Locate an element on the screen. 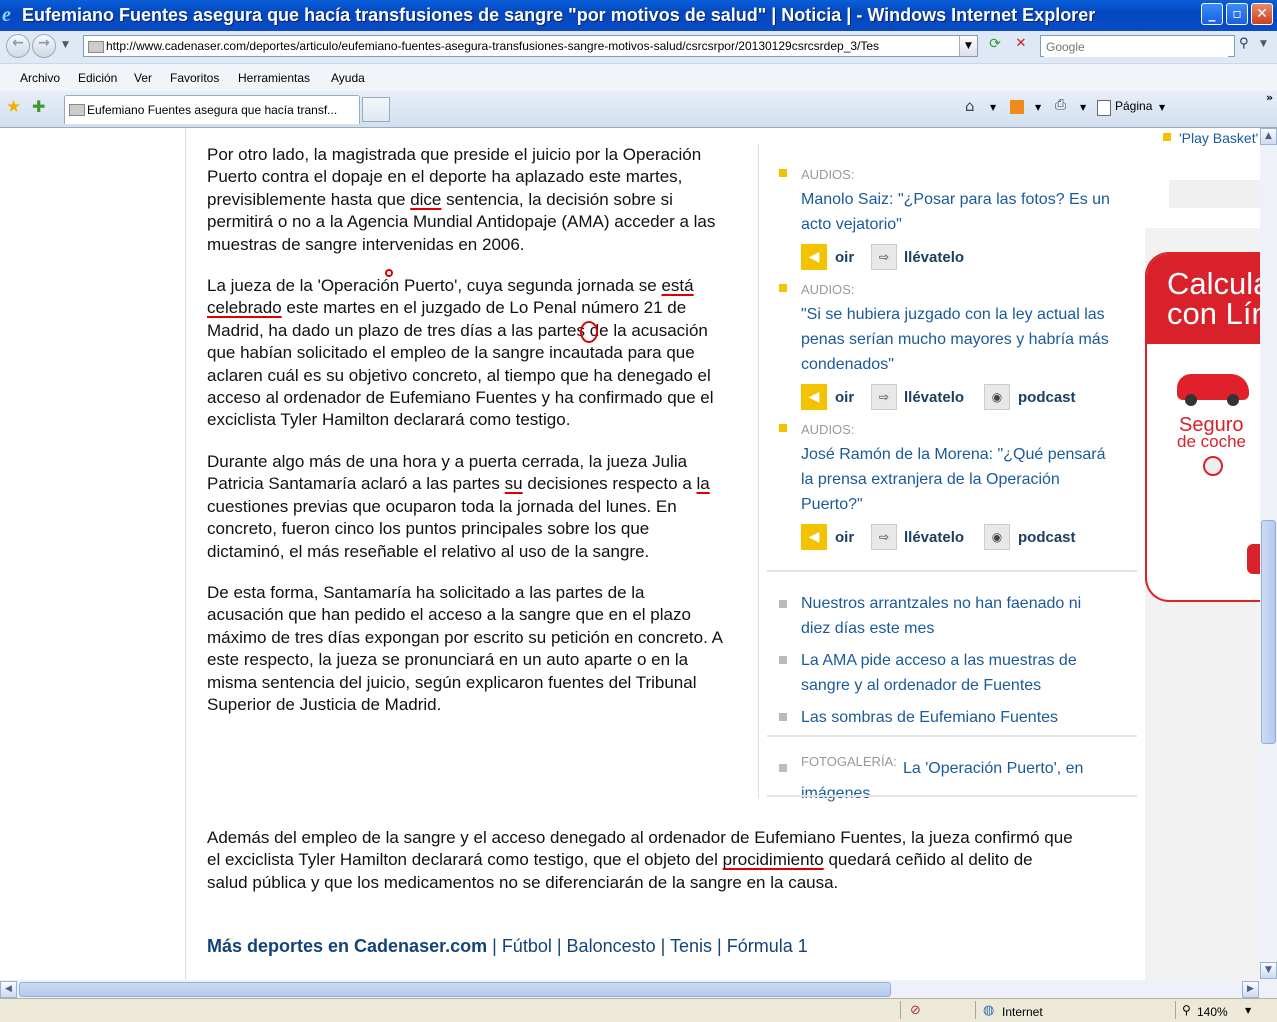  marked-word: su is located at coordinates (513, 484).